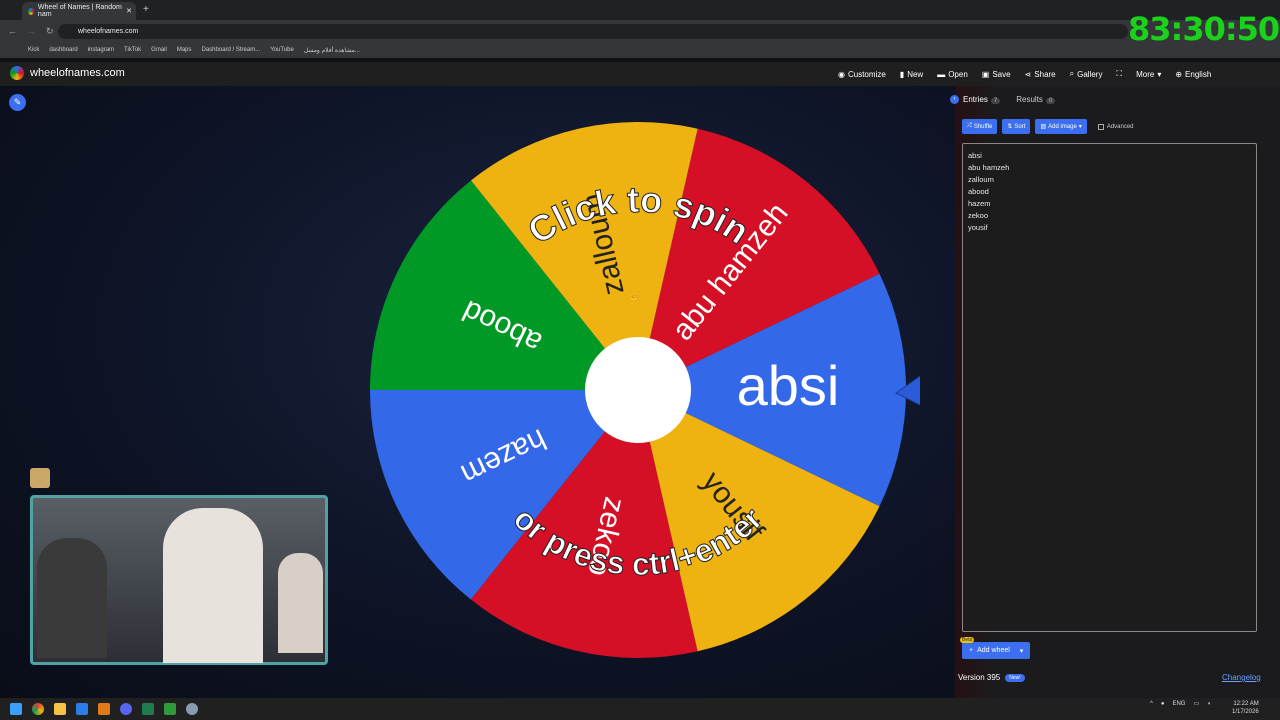  Describe the element at coordinates (1043, 127) in the screenshot. I see `image-icon: ▨` at that location.